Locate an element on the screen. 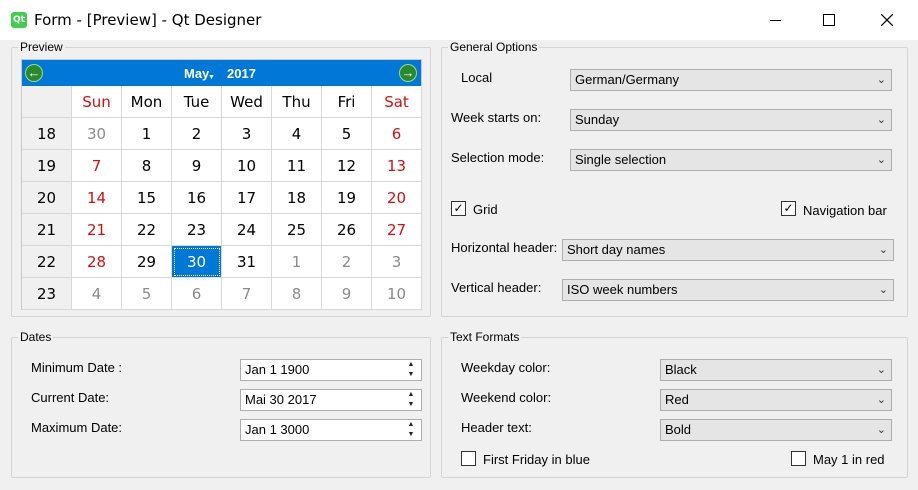  selection-mode-combo: Single selection ⌄ is located at coordinates (731, 160).